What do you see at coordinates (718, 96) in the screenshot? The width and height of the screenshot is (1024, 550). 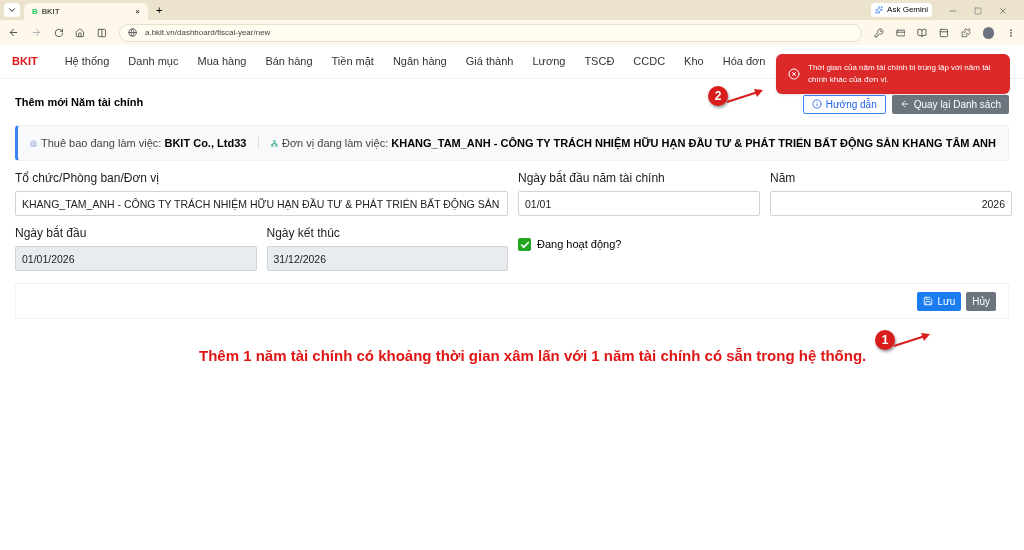 I see `step-marker: 2` at bounding box center [718, 96].